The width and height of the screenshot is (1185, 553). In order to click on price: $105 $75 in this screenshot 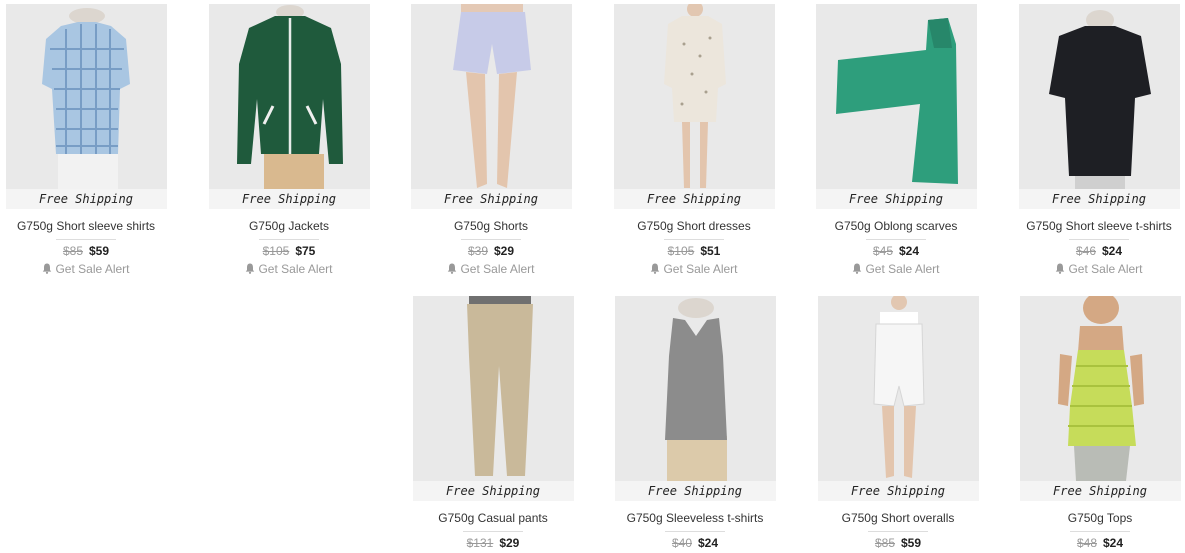, I will do `click(289, 251)`.